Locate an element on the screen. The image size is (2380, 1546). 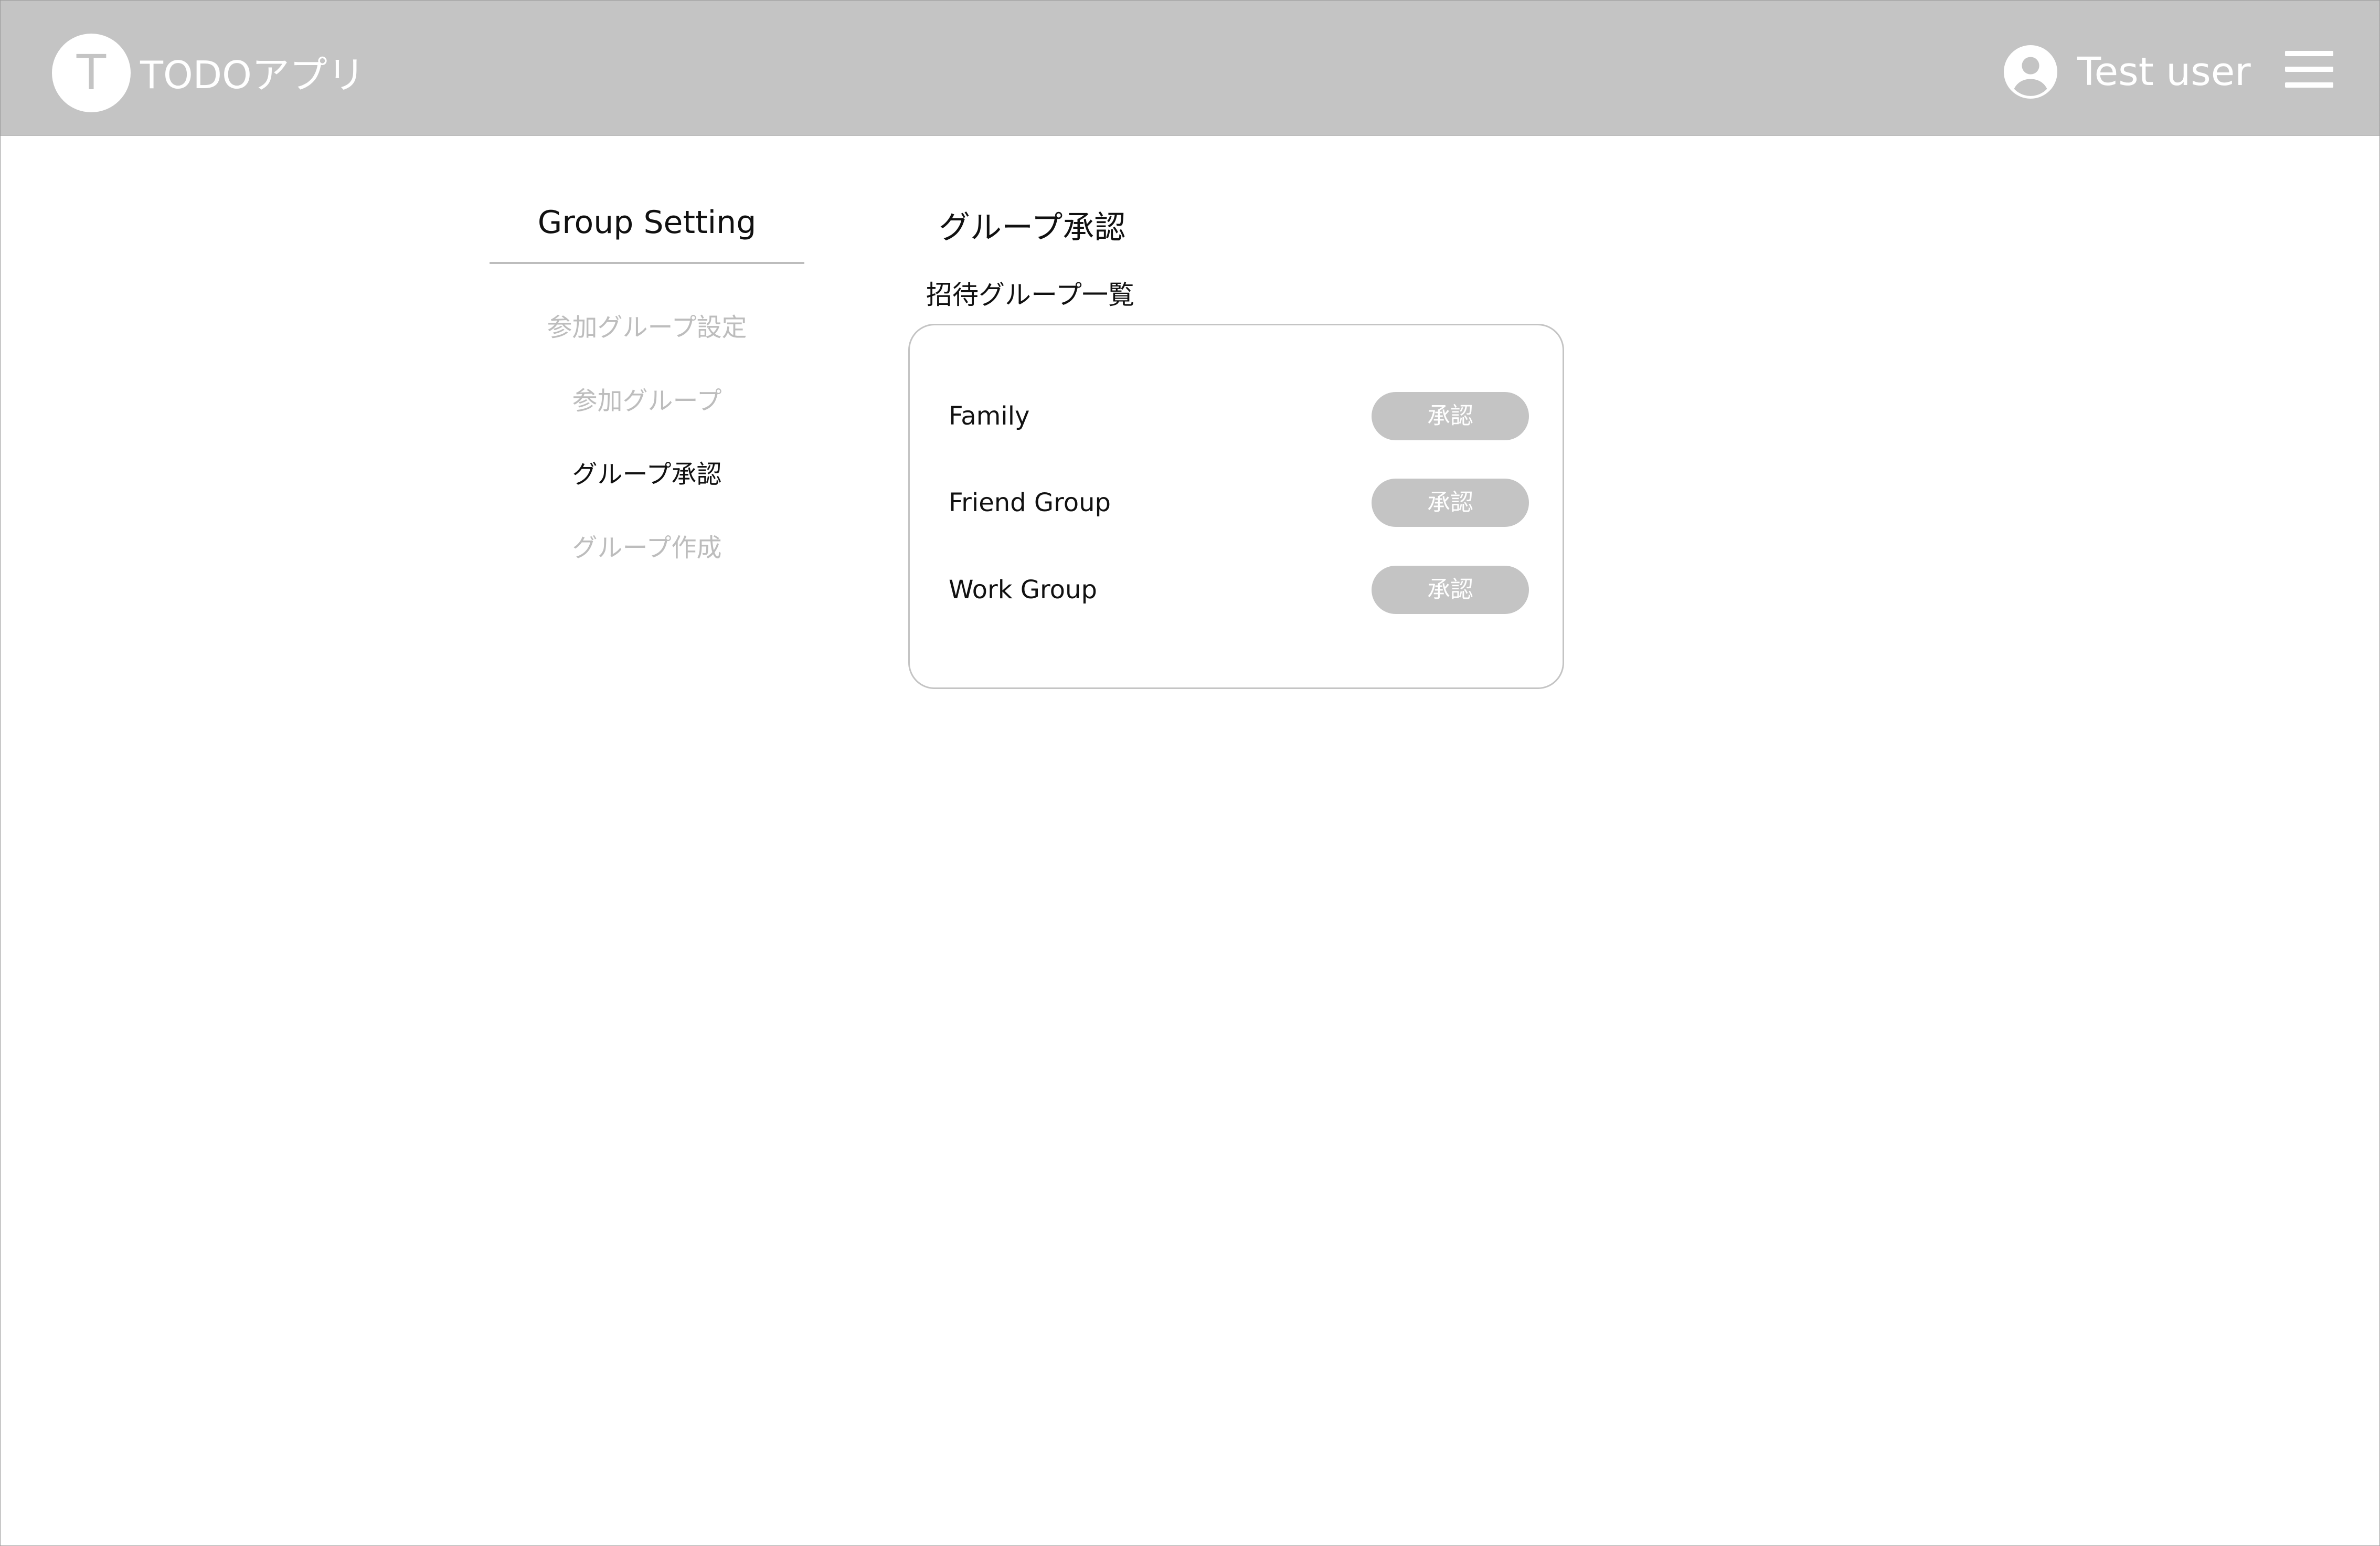
sidebar-item-create-group: グループ作成 is located at coordinates (647, 548).